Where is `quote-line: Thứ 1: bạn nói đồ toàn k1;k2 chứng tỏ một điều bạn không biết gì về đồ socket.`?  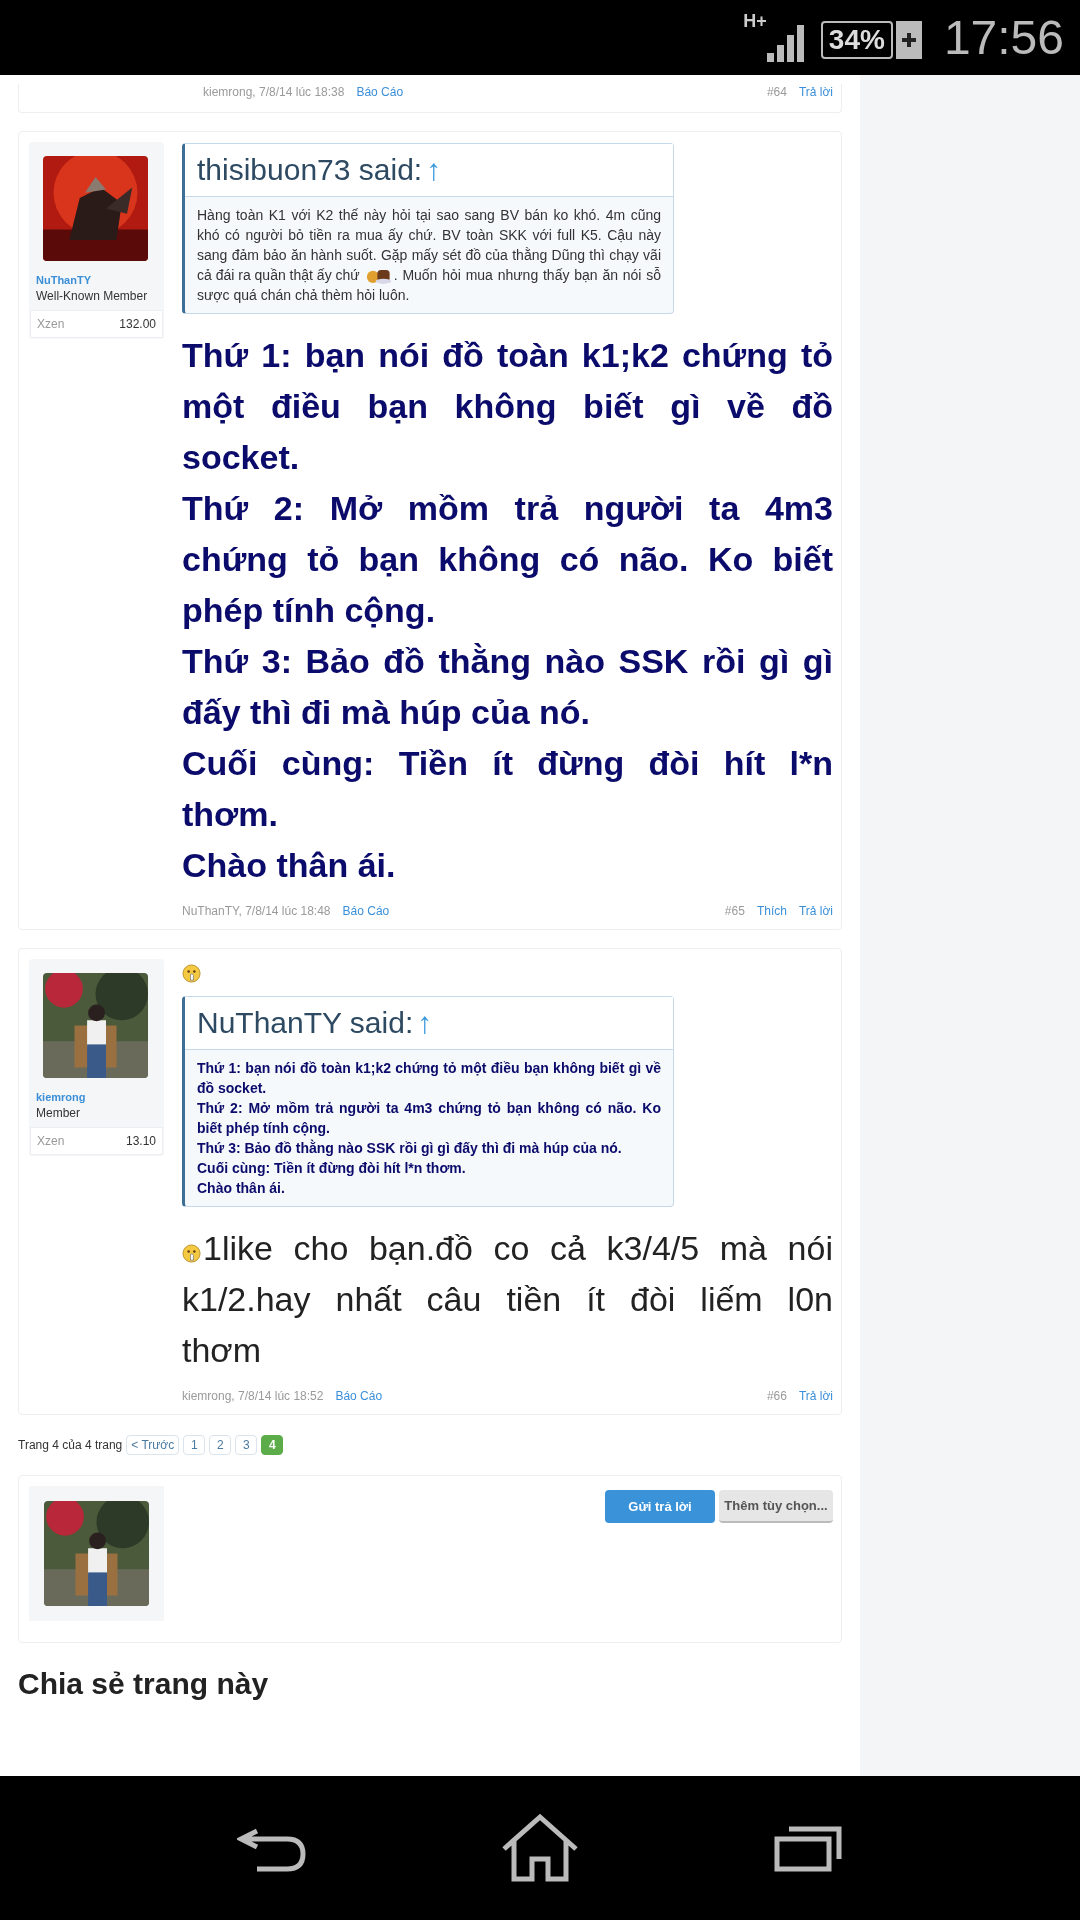 quote-line: Thứ 1: bạn nói đồ toàn k1;k2 chứng tỏ một điều bạn không biết gì về đồ socket. is located at coordinates (429, 1079).